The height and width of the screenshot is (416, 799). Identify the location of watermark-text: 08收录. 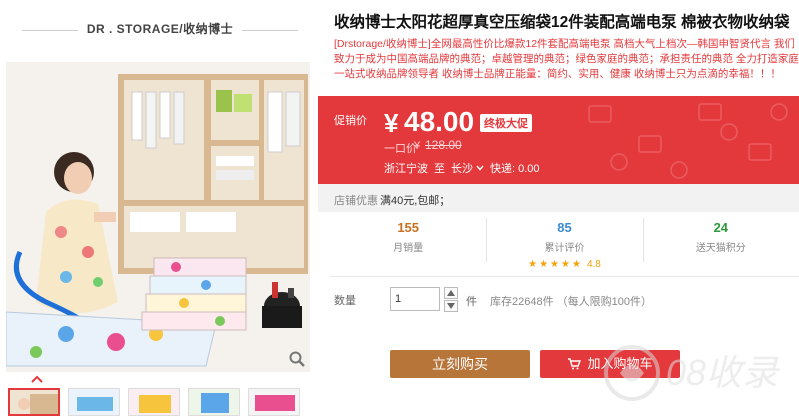
(723, 372).